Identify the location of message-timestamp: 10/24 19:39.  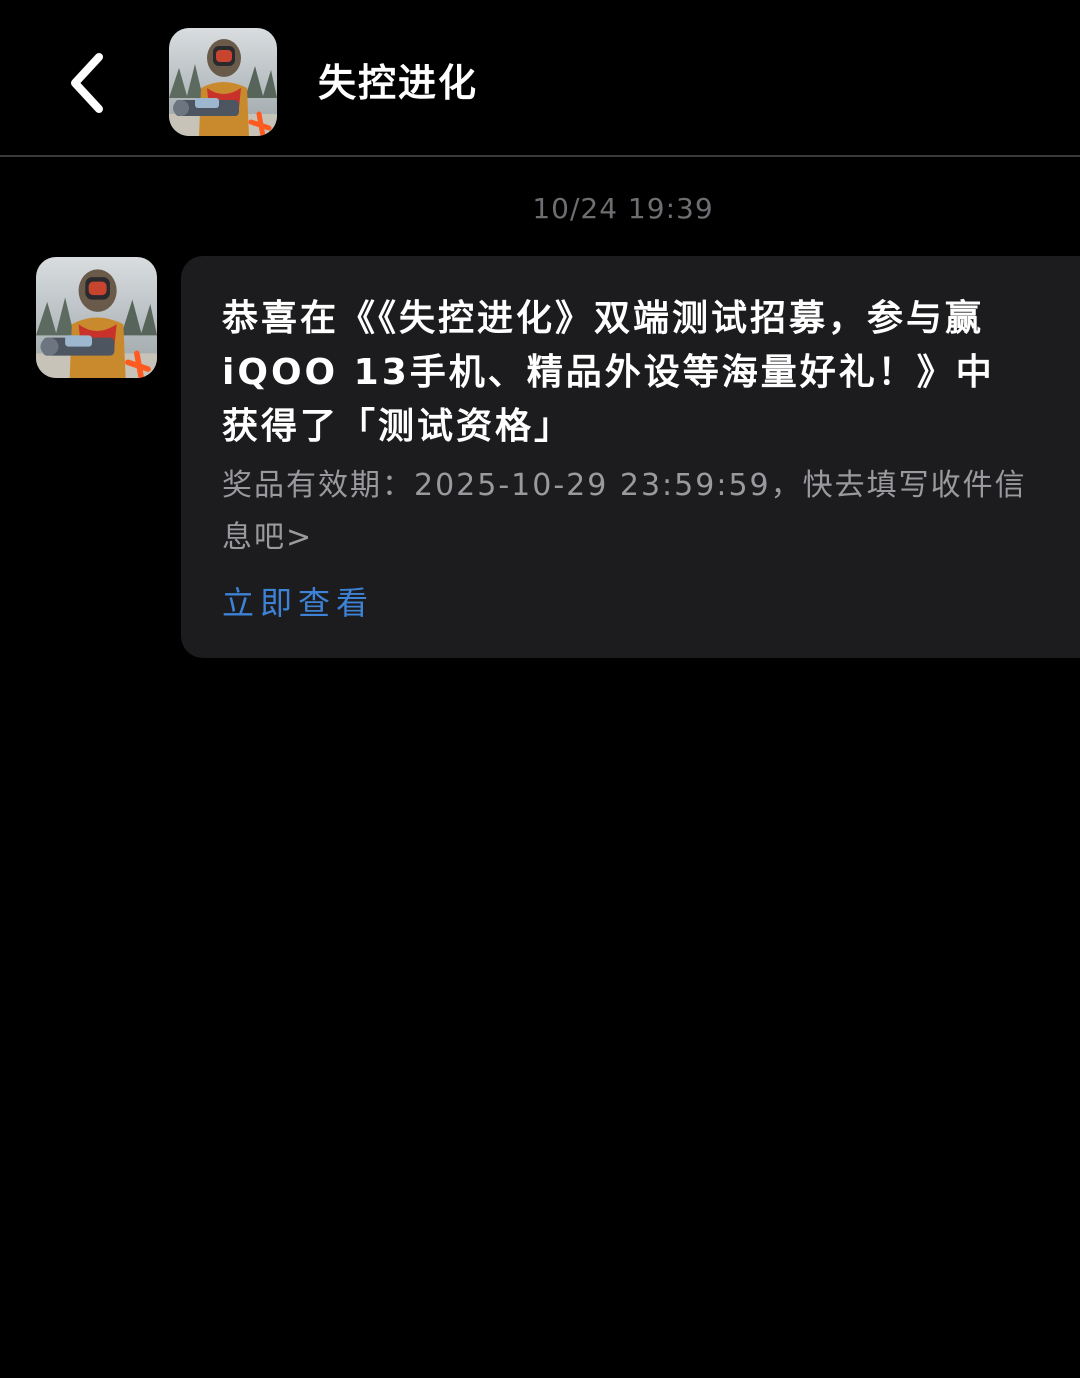
(623, 208).